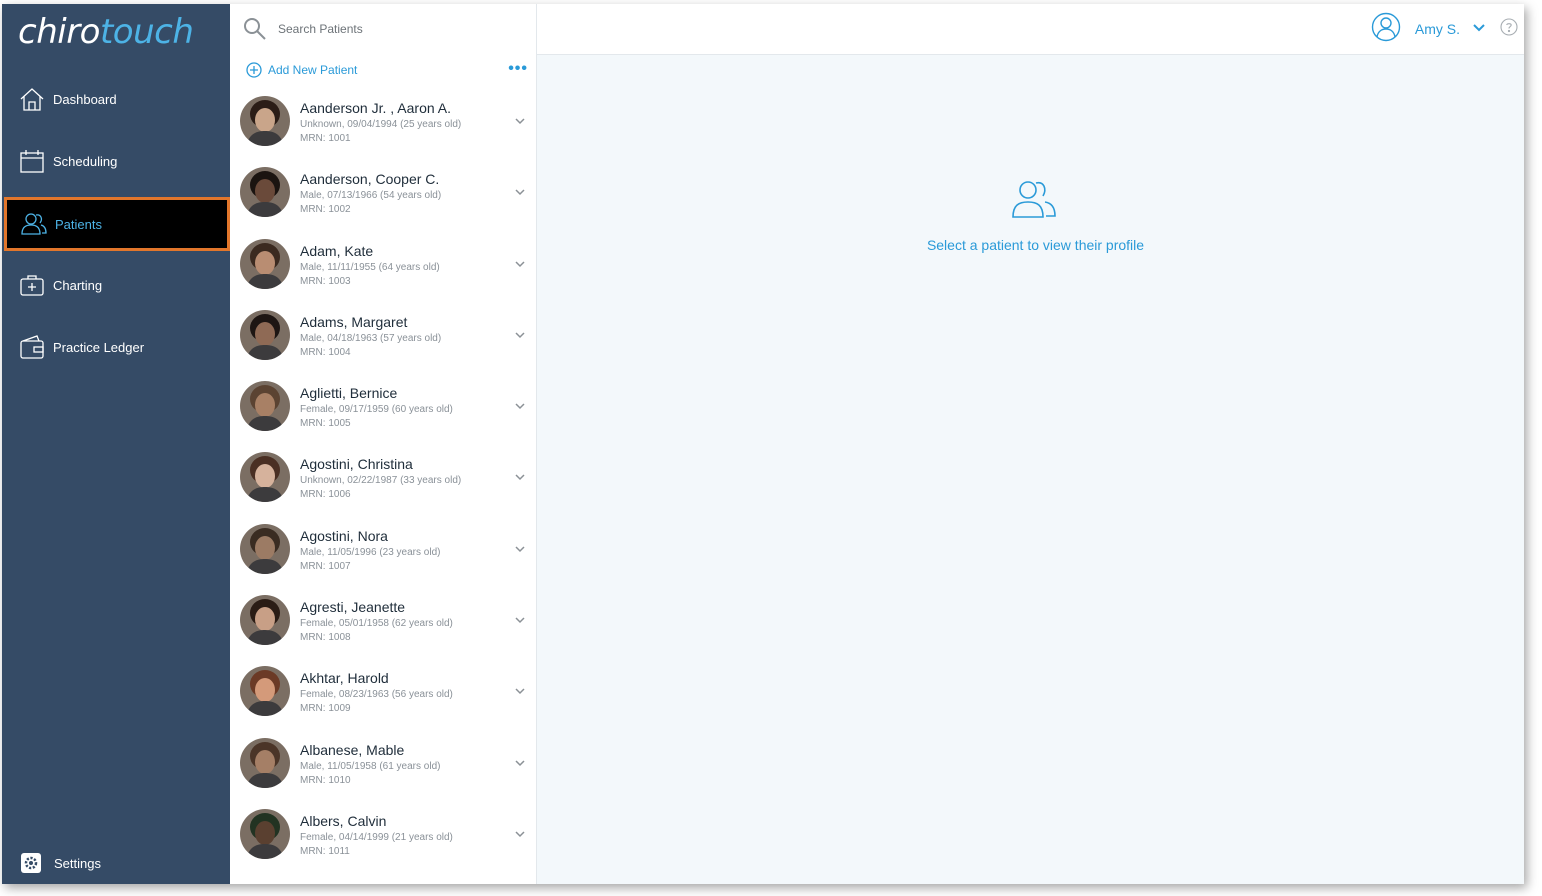 Image resolution: width=1542 pixels, height=896 pixels. What do you see at coordinates (77, 863) in the screenshot?
I see `settings-label: Settings` at bounding box center [77, 863].